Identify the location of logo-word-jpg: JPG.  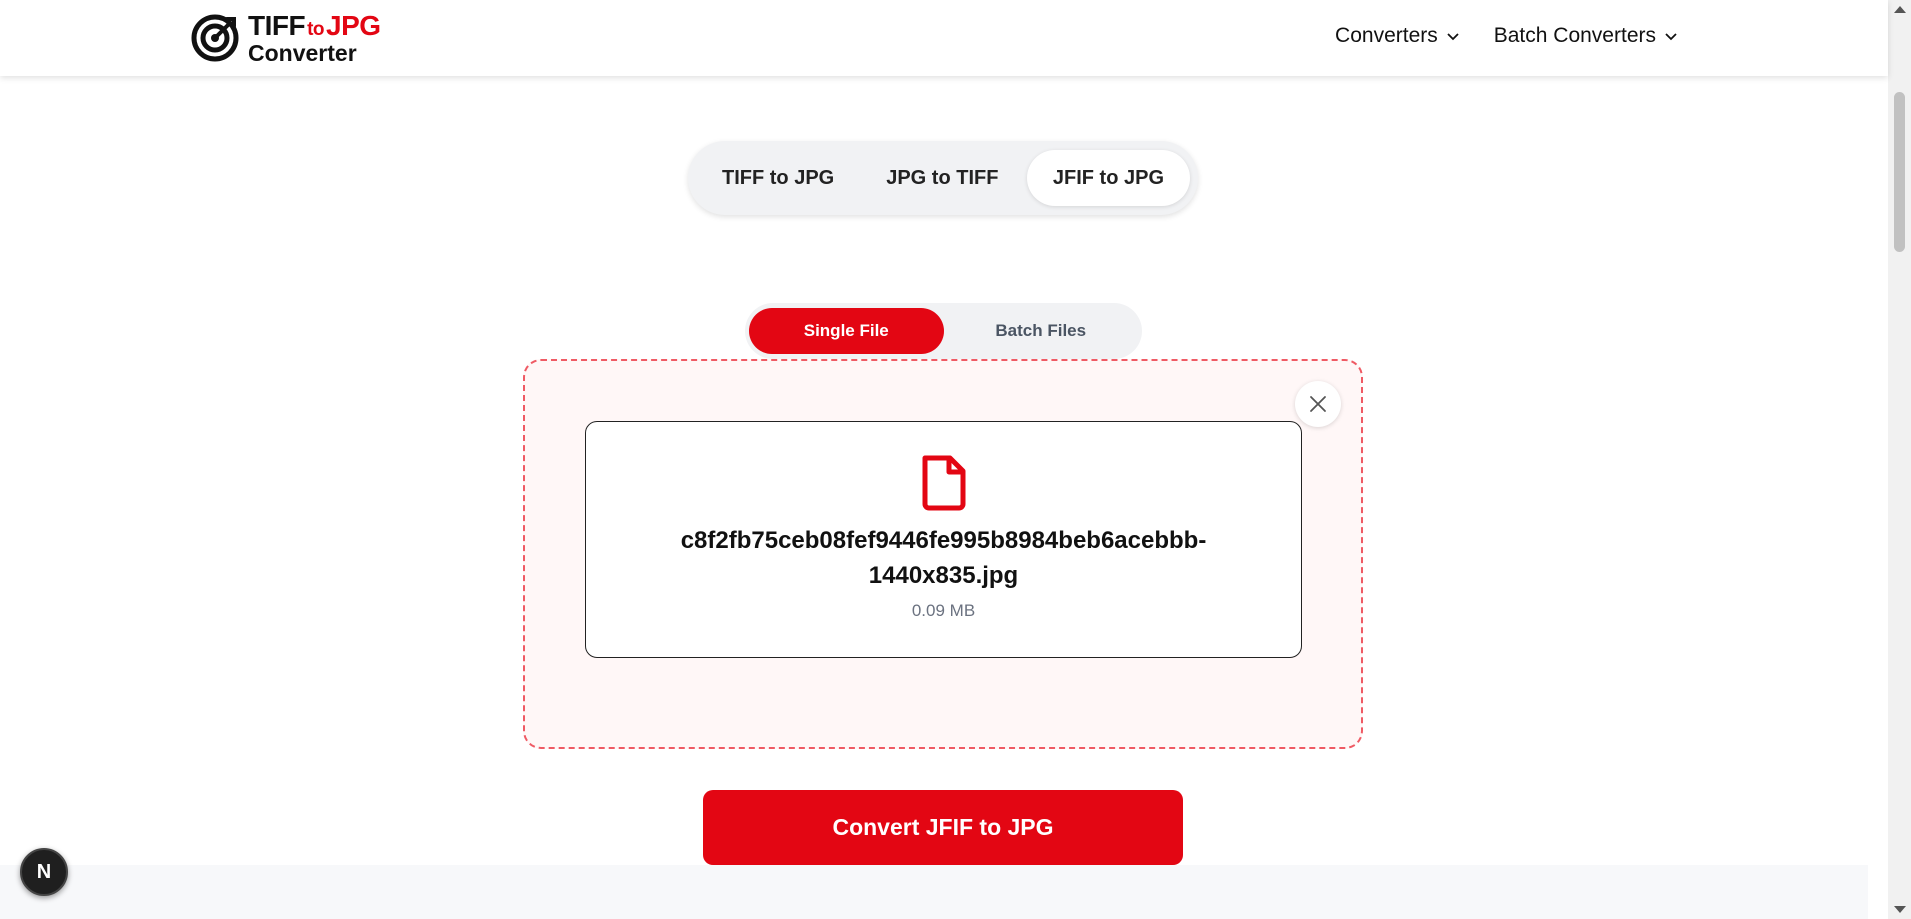
(353, 25).